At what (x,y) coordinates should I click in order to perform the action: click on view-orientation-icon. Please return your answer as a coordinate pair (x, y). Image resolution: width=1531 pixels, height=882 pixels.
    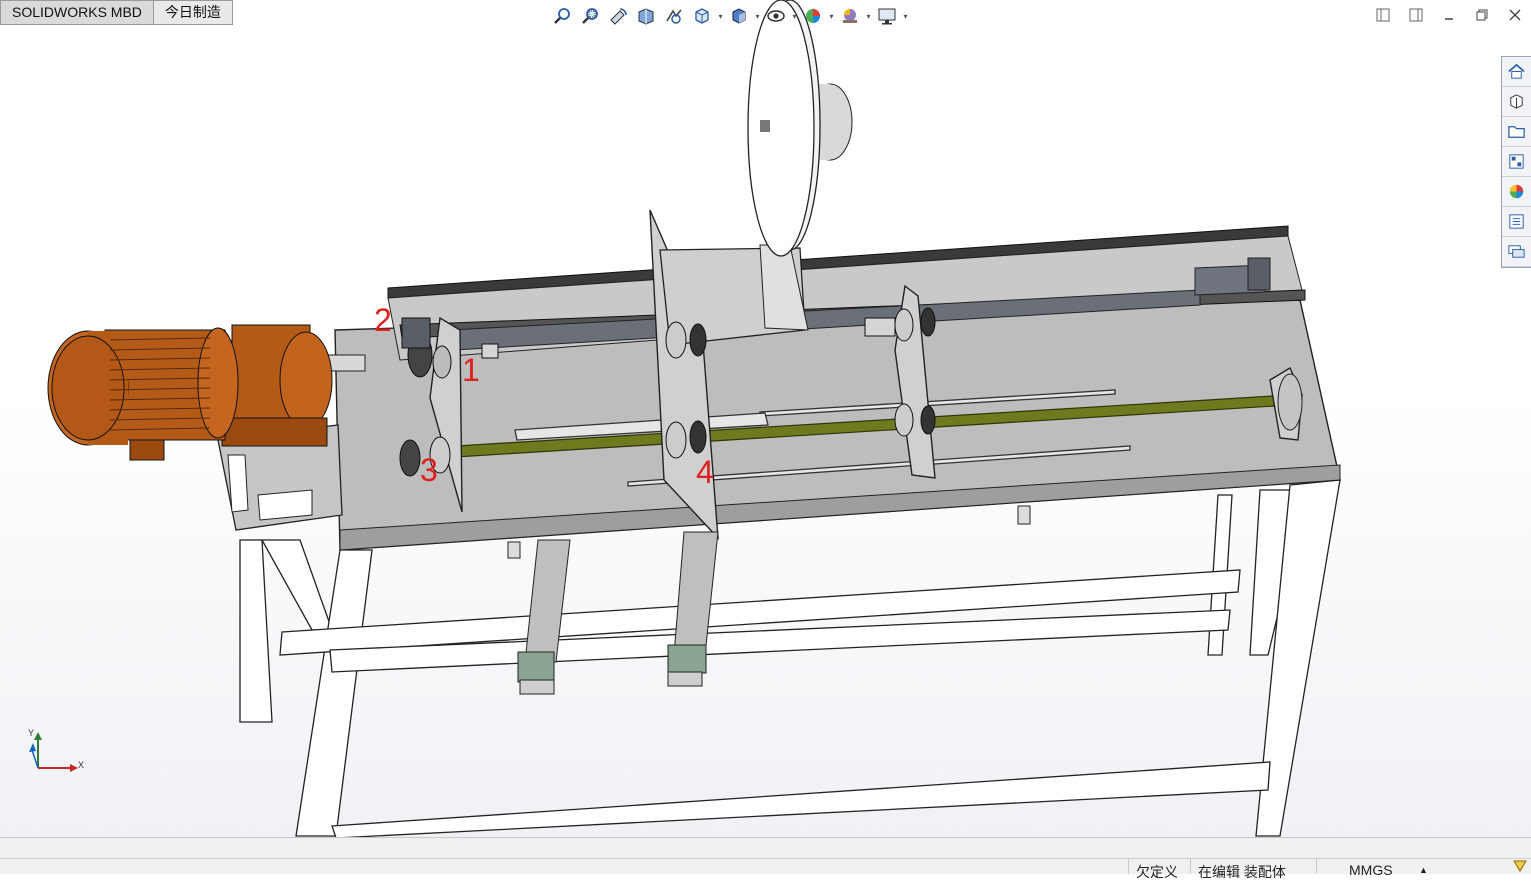
    Looking at the image, I should click on (702, 16).